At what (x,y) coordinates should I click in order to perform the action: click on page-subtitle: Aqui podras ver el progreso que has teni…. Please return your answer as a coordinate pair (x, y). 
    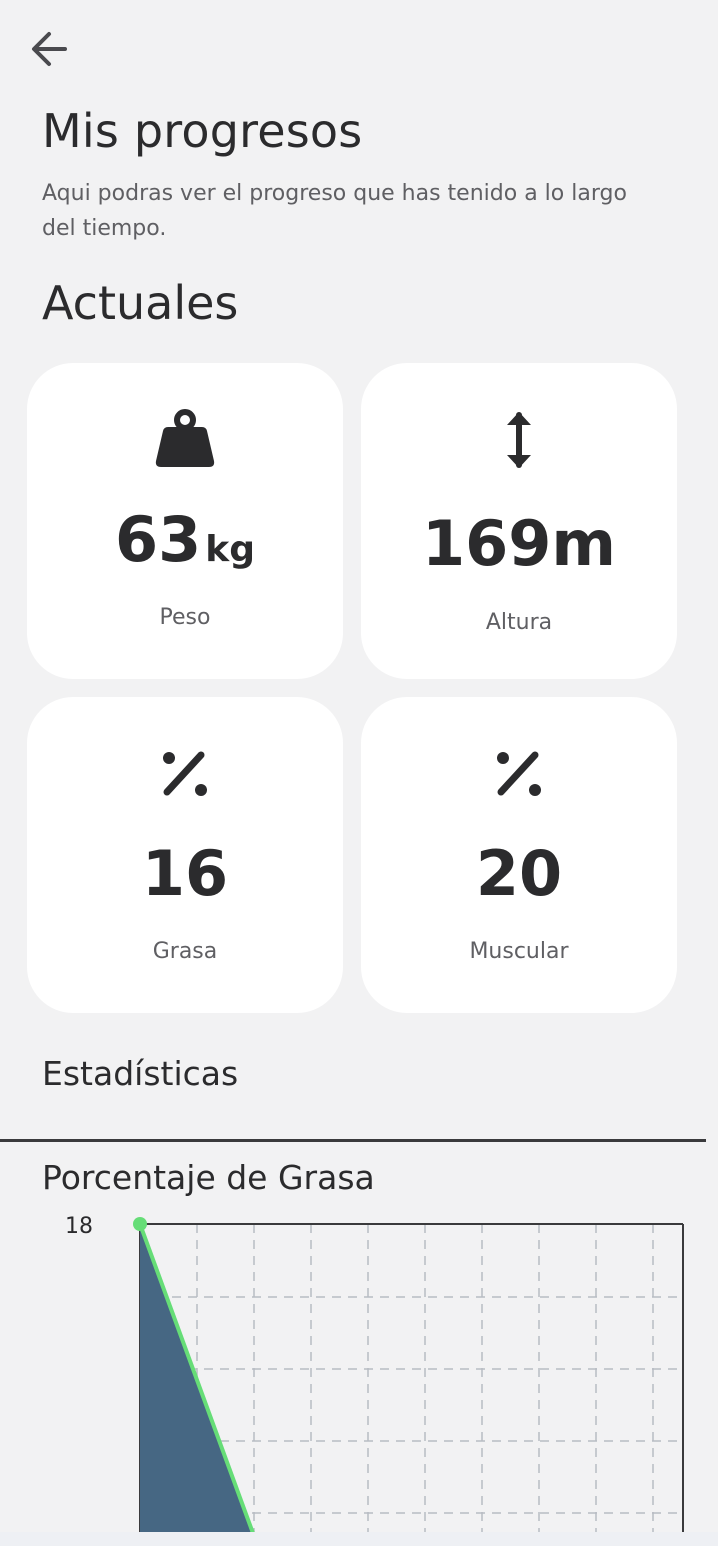
    Looking at the image, I should click on (334, 211).